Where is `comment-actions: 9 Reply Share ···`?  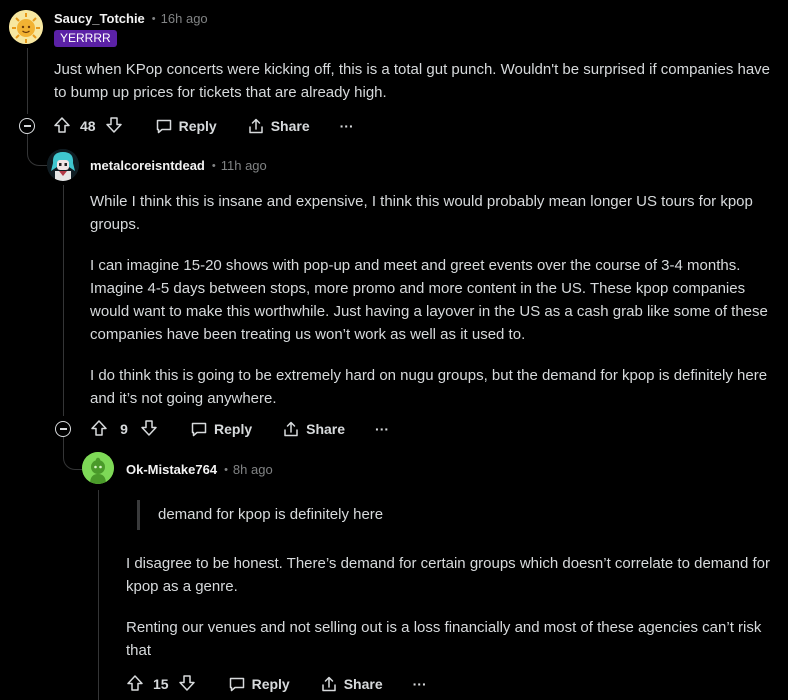 comment-actions: 9 Reply Share ··· is located at coordinates (239, 429).